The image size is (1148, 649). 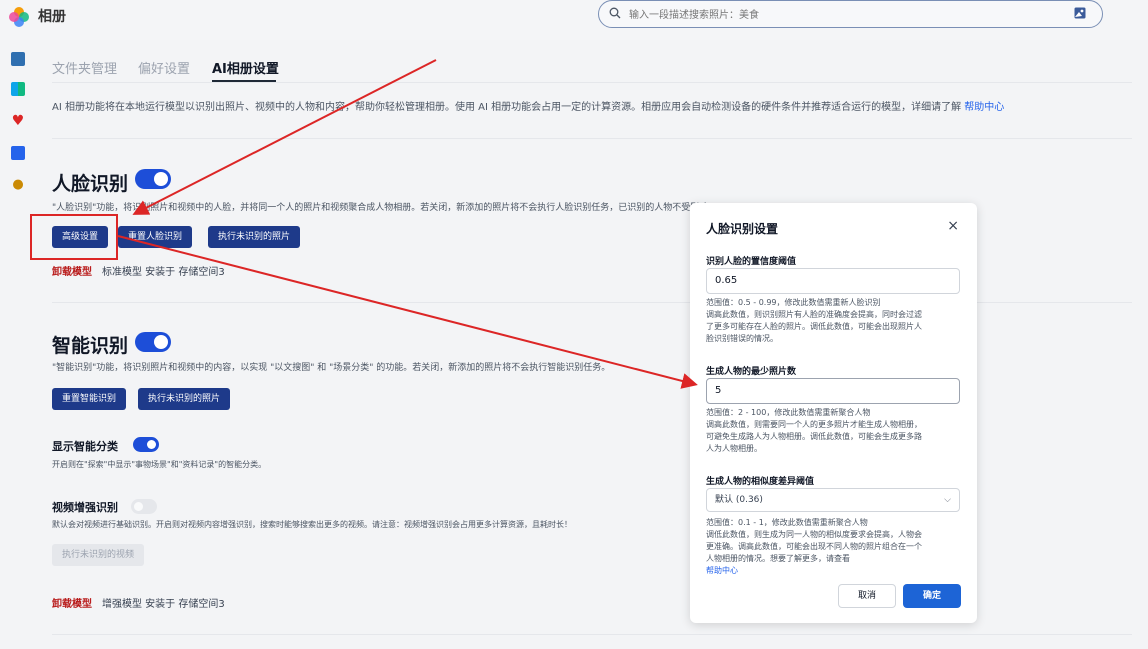 I want to click on app-logo-icon, so click(x=19, y=17).